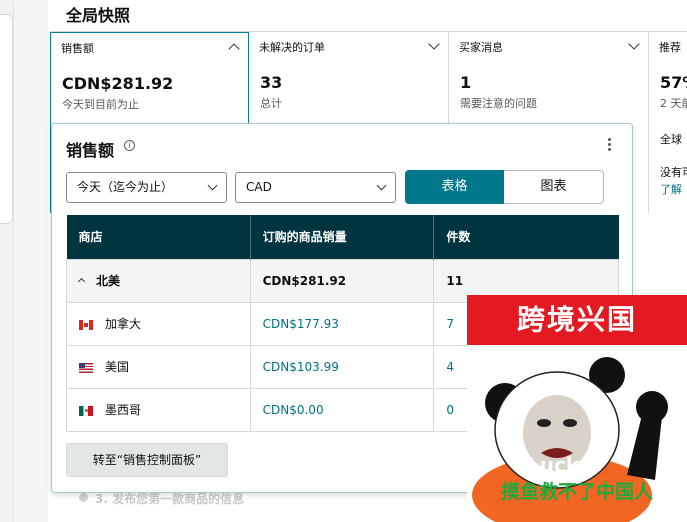 The width and height of the screenshot is (687, 522). I want to click on currency-select-value: CAD, so click(259, 187).